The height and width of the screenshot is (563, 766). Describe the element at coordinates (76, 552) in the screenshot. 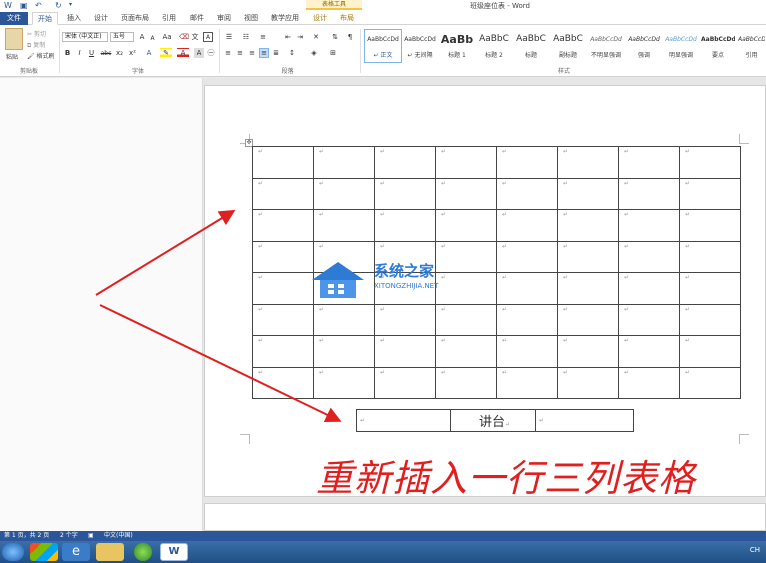

I see `ie-browser-icon: e` at that location.